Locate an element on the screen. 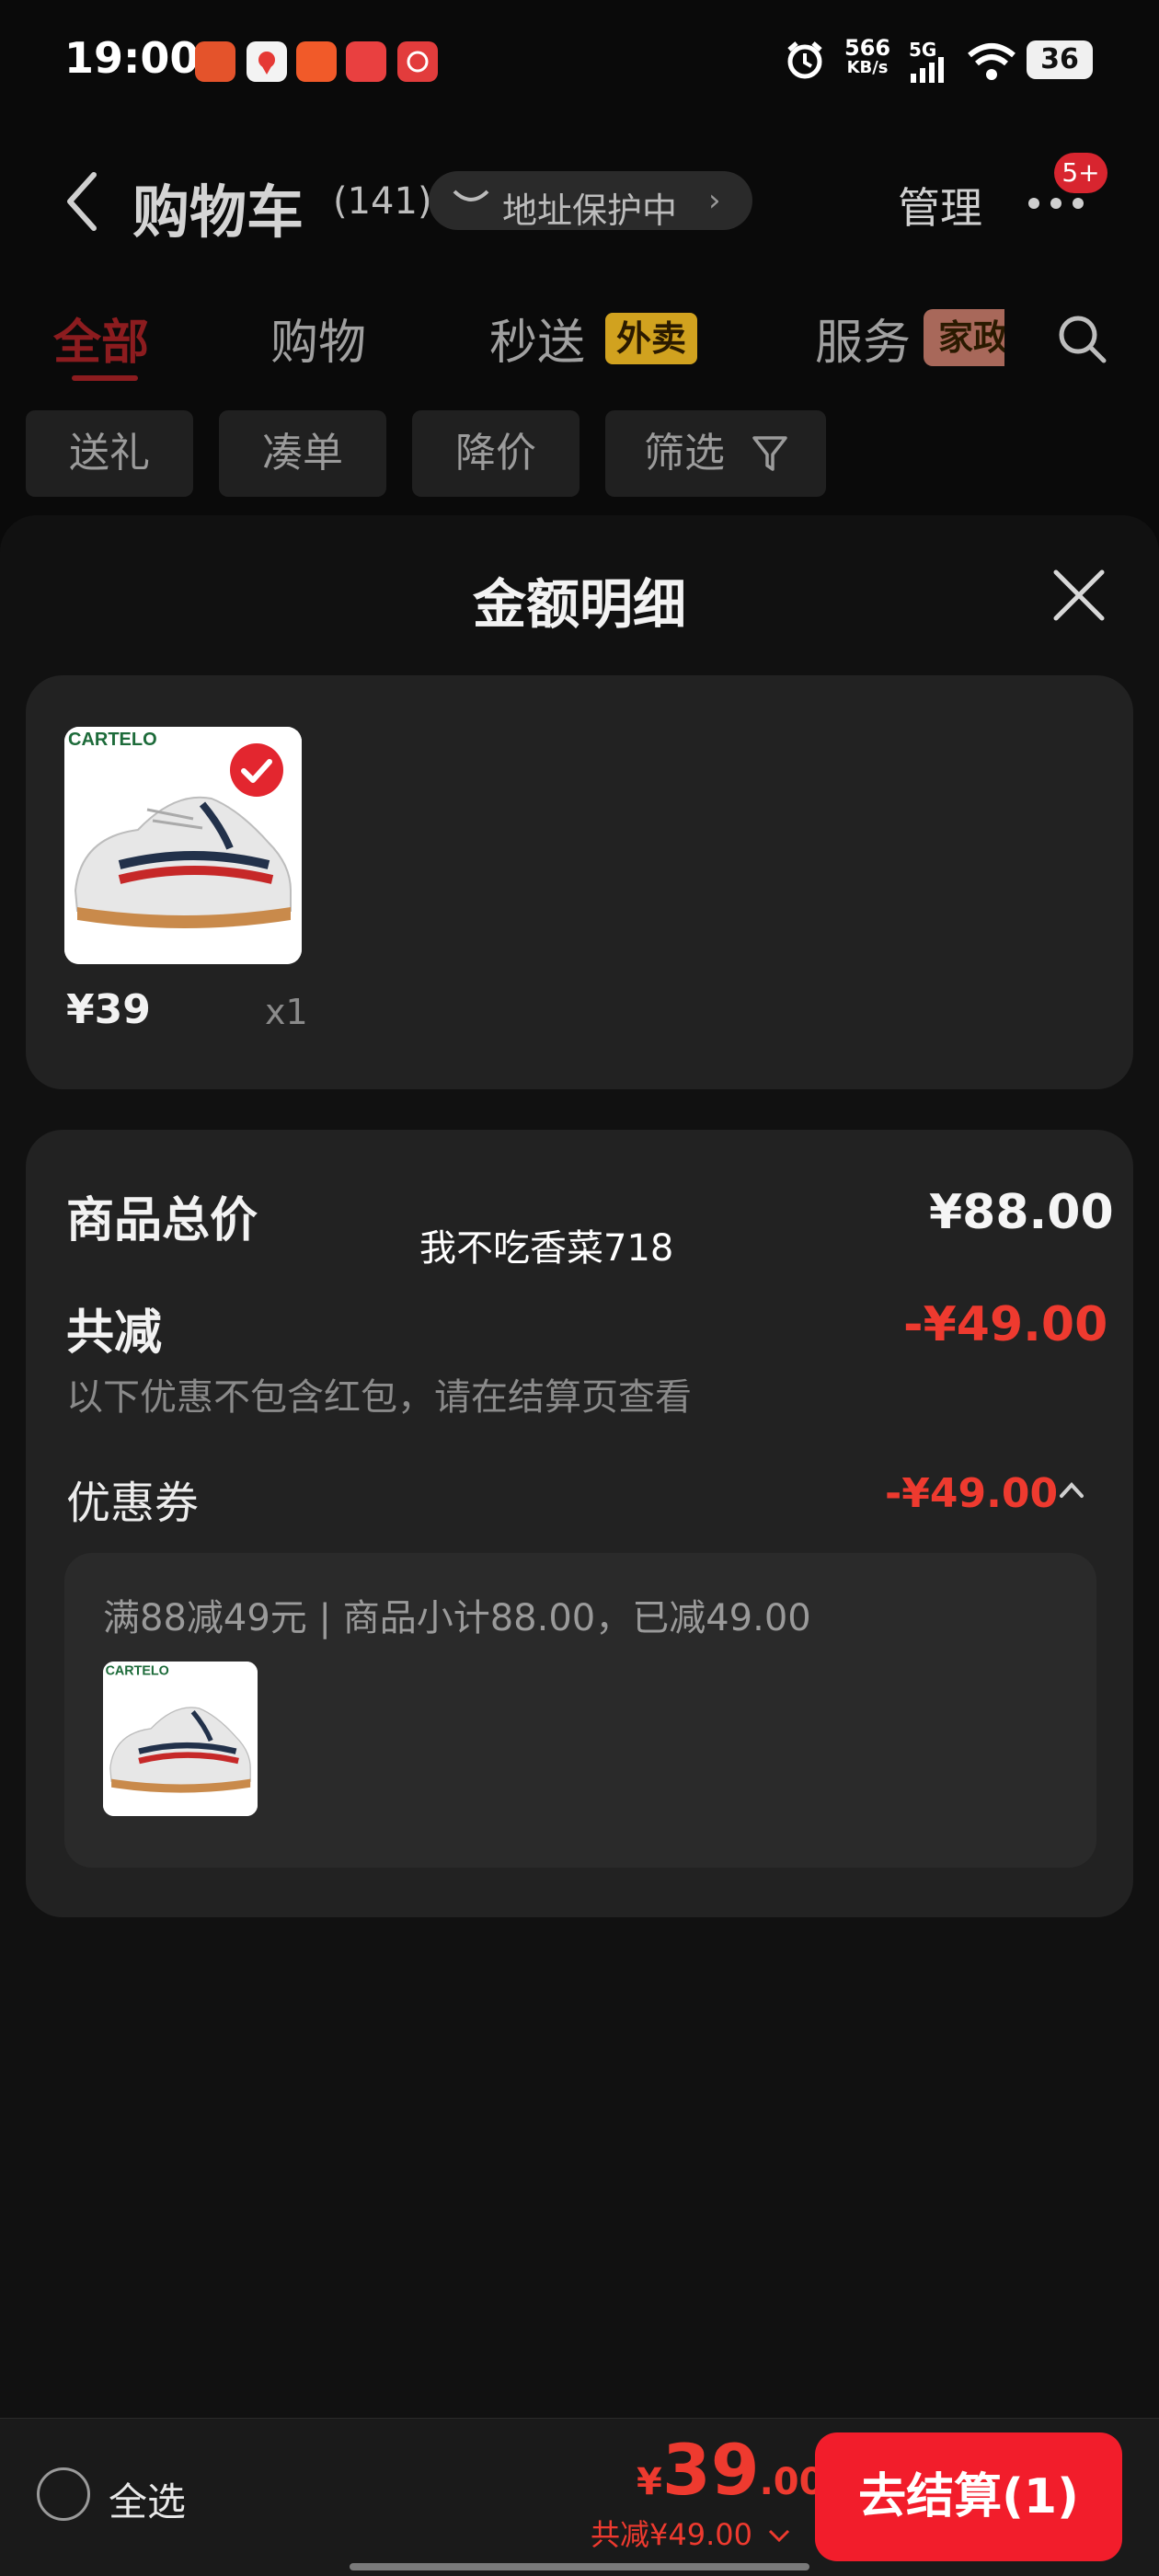 The image size is (1159, 2576). app-icon-red is located at coordinates (215, 61).